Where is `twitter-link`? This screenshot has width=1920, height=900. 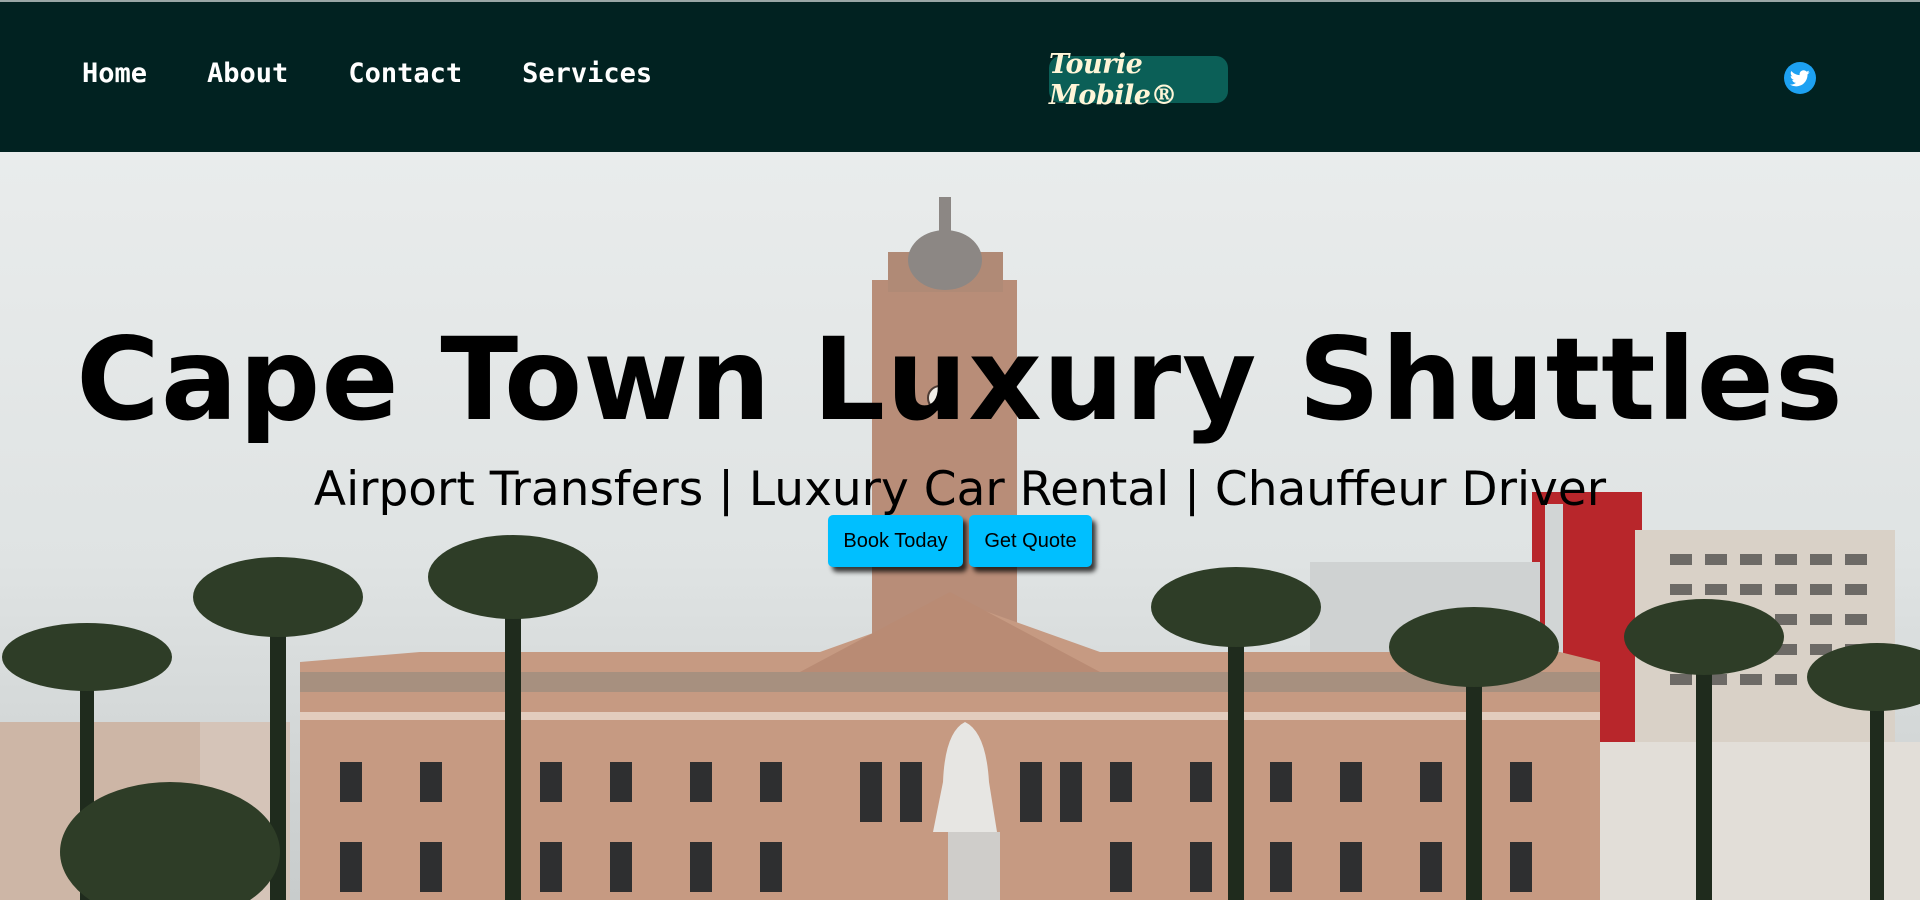 twitter-link is located at coordinates (1800, 78).